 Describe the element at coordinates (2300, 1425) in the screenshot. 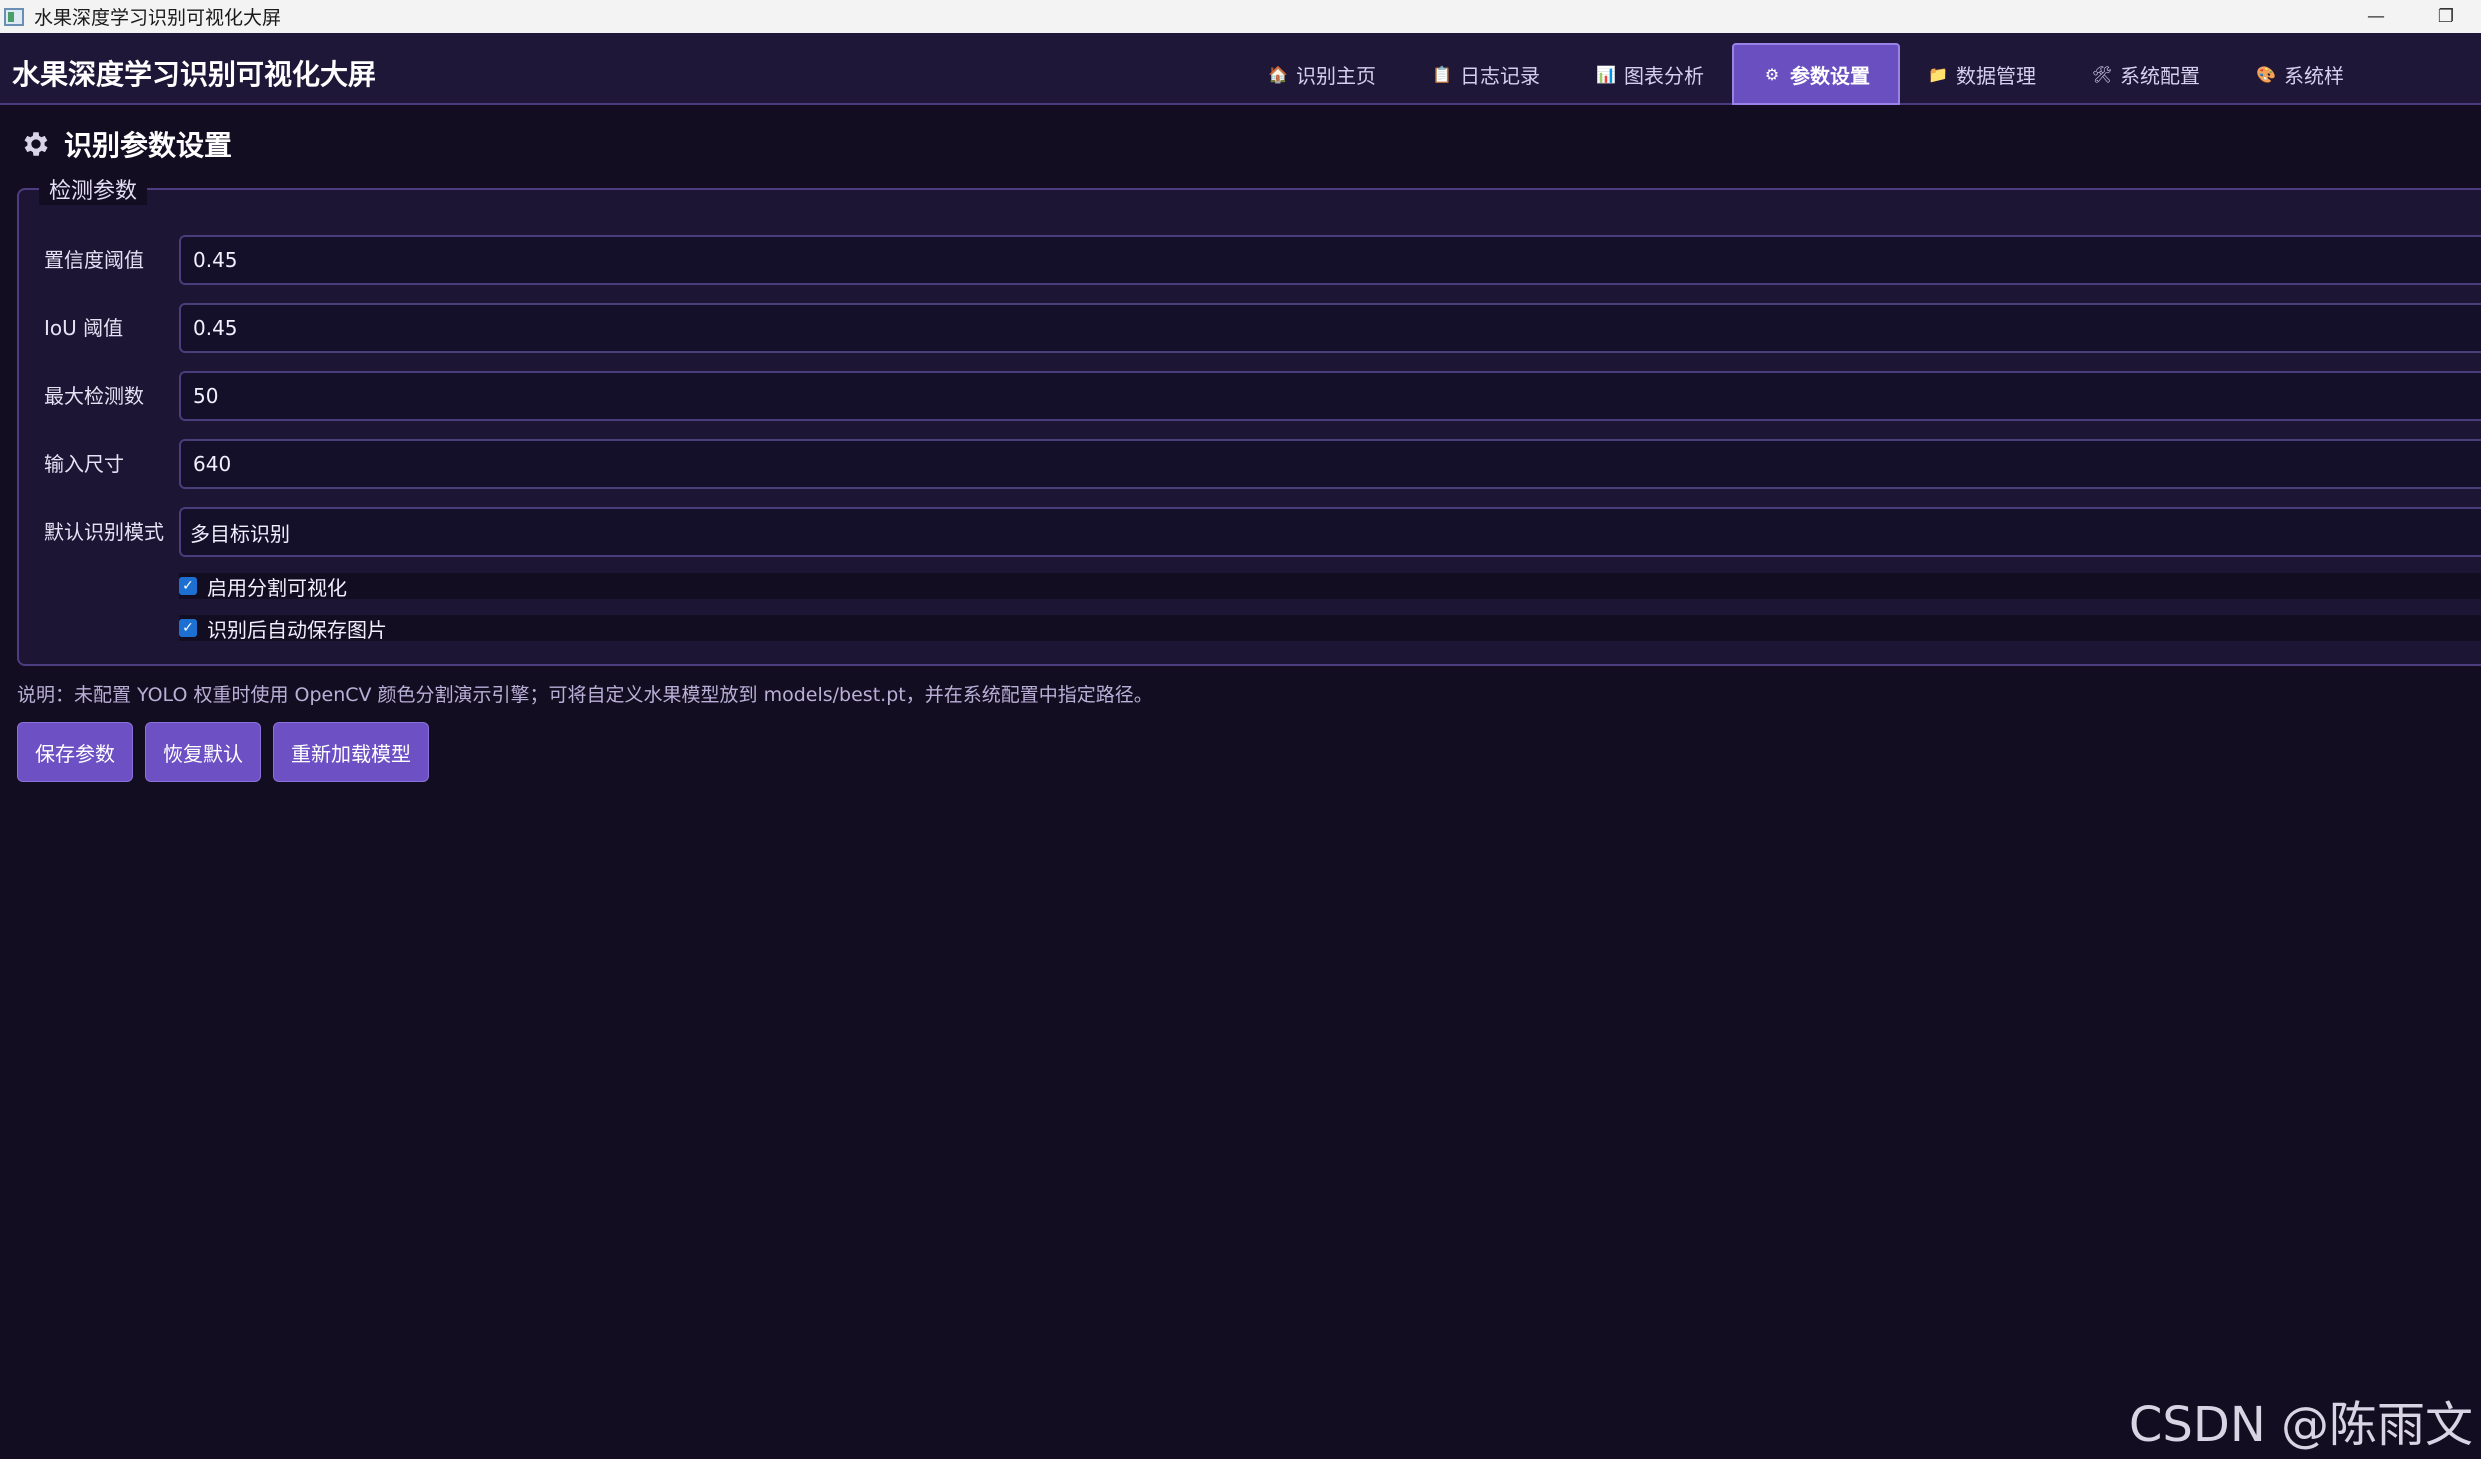

I see `watermark: CSDN @陈雨文` at that location.